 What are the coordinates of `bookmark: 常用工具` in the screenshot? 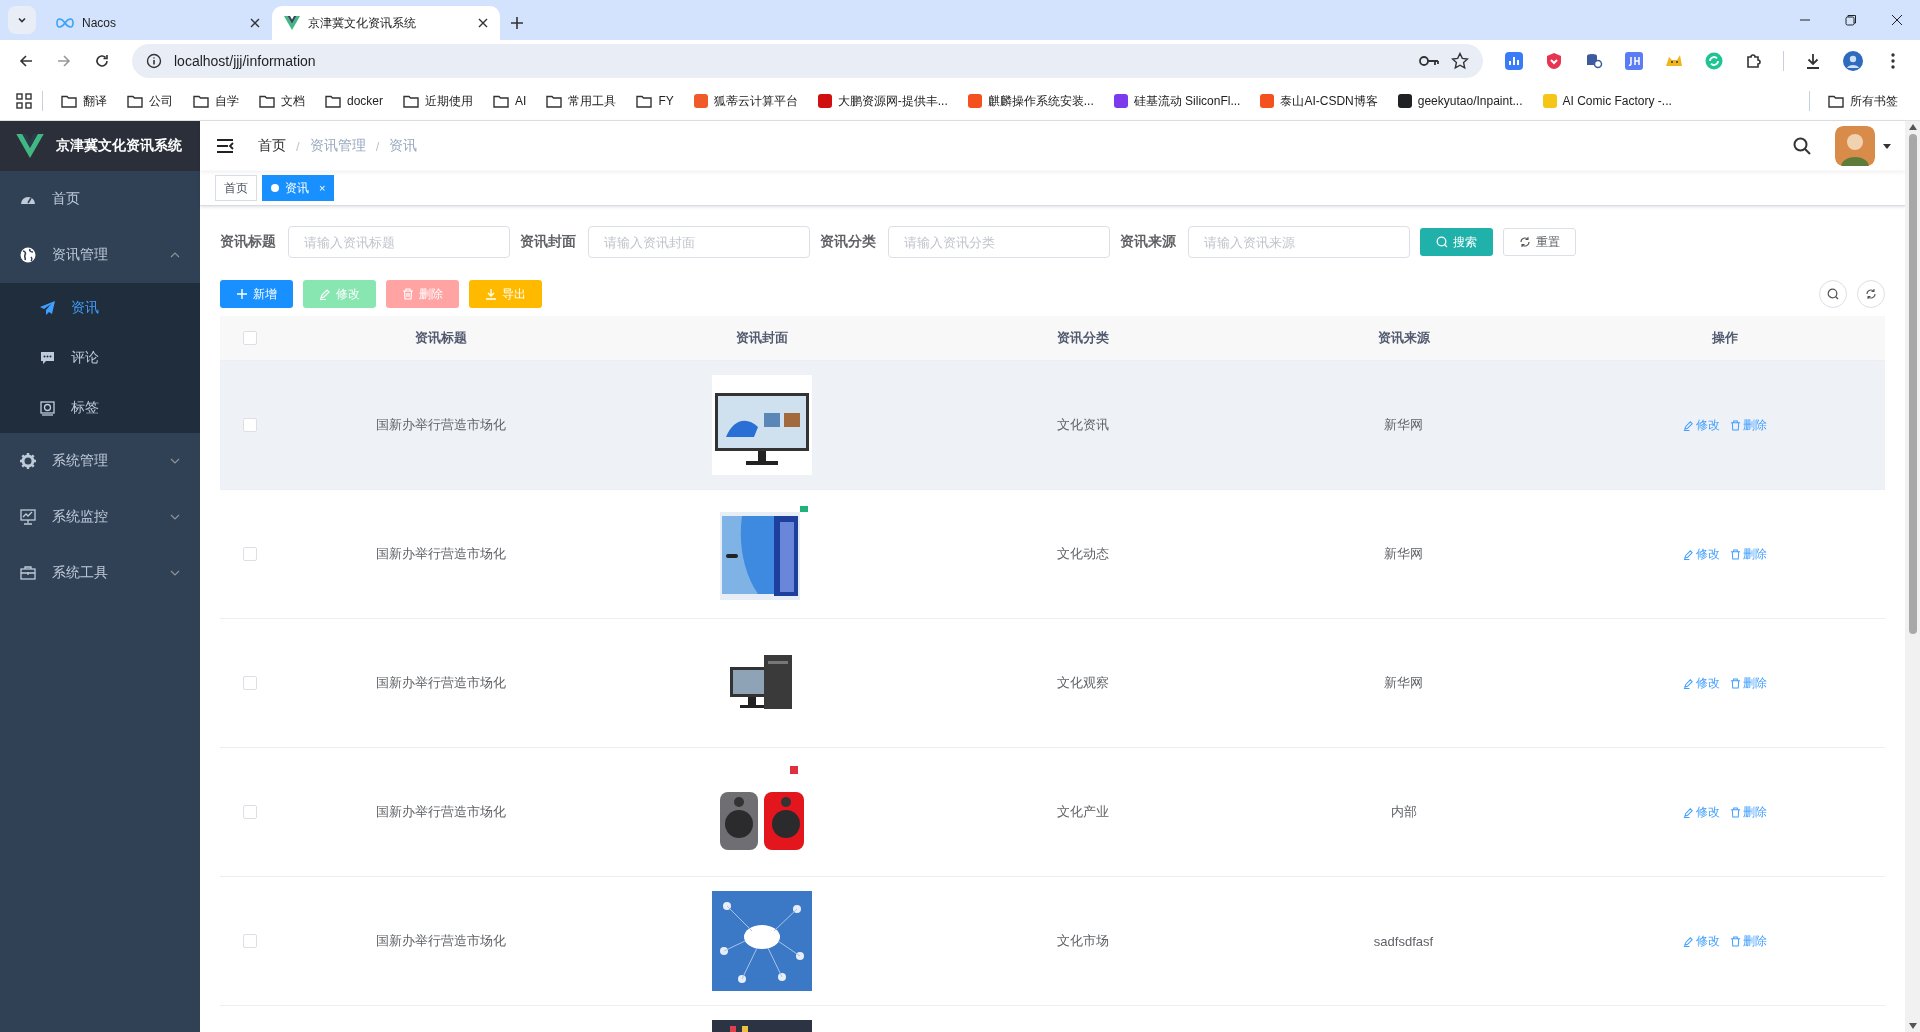 It's located at (581, 101).